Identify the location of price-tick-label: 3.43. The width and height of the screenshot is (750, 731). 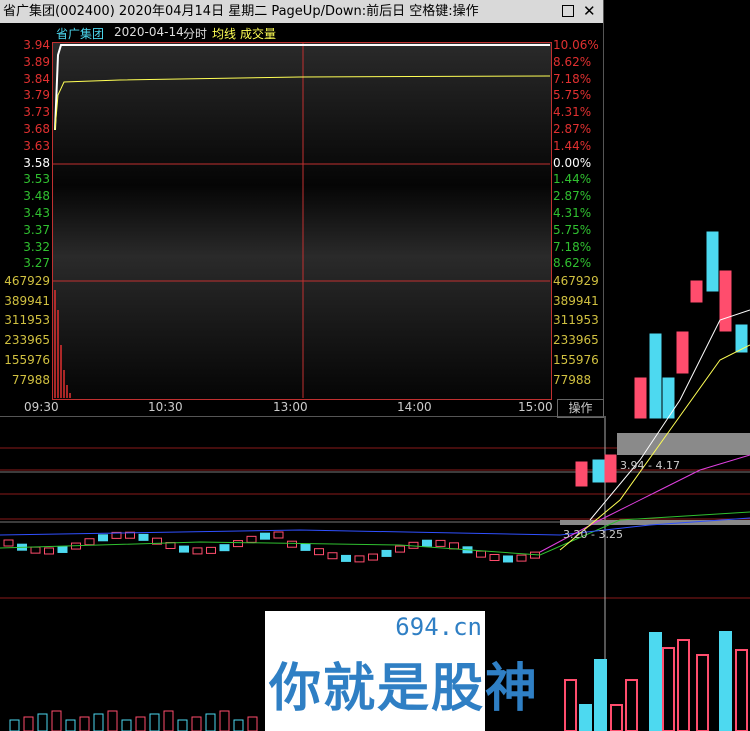
(36, 213).